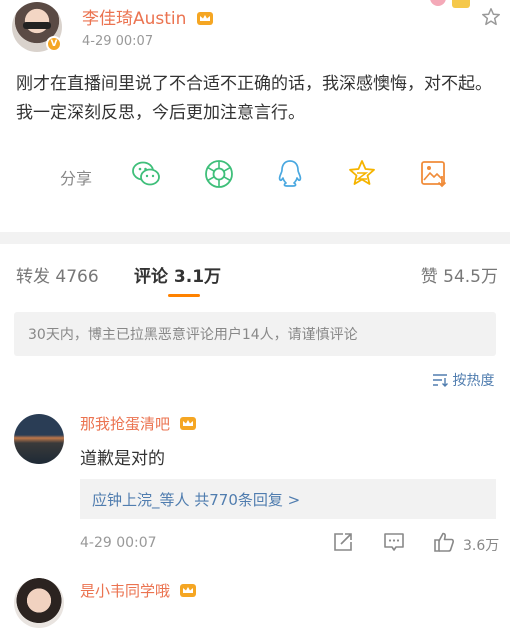 This screenshot has width=510, height=628. Describe the element at coordinates (450, 4) in the screenshot. I see `sticker-decoration-icon` at that location.